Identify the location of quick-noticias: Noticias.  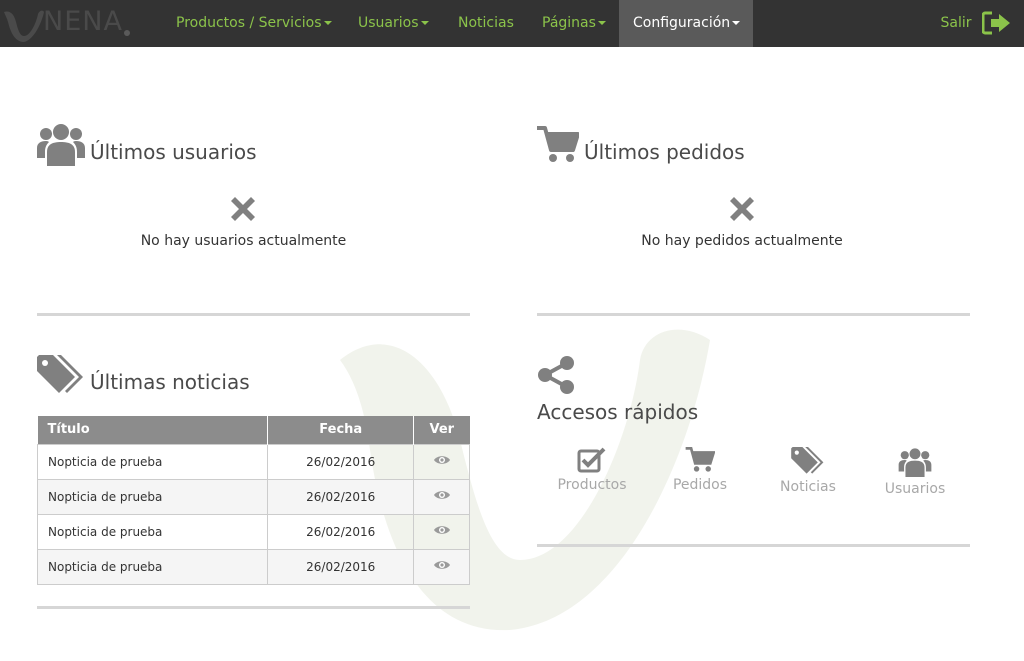
(808, 471).